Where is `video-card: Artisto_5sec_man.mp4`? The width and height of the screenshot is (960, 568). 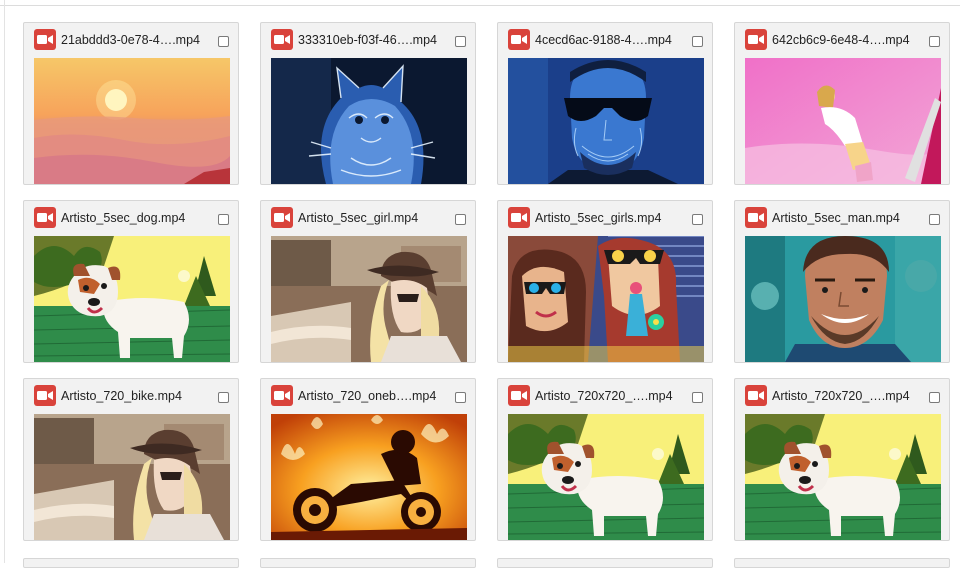 video-card: Artisto_5sec_man.mp4 is located at coordinates (842, 281).